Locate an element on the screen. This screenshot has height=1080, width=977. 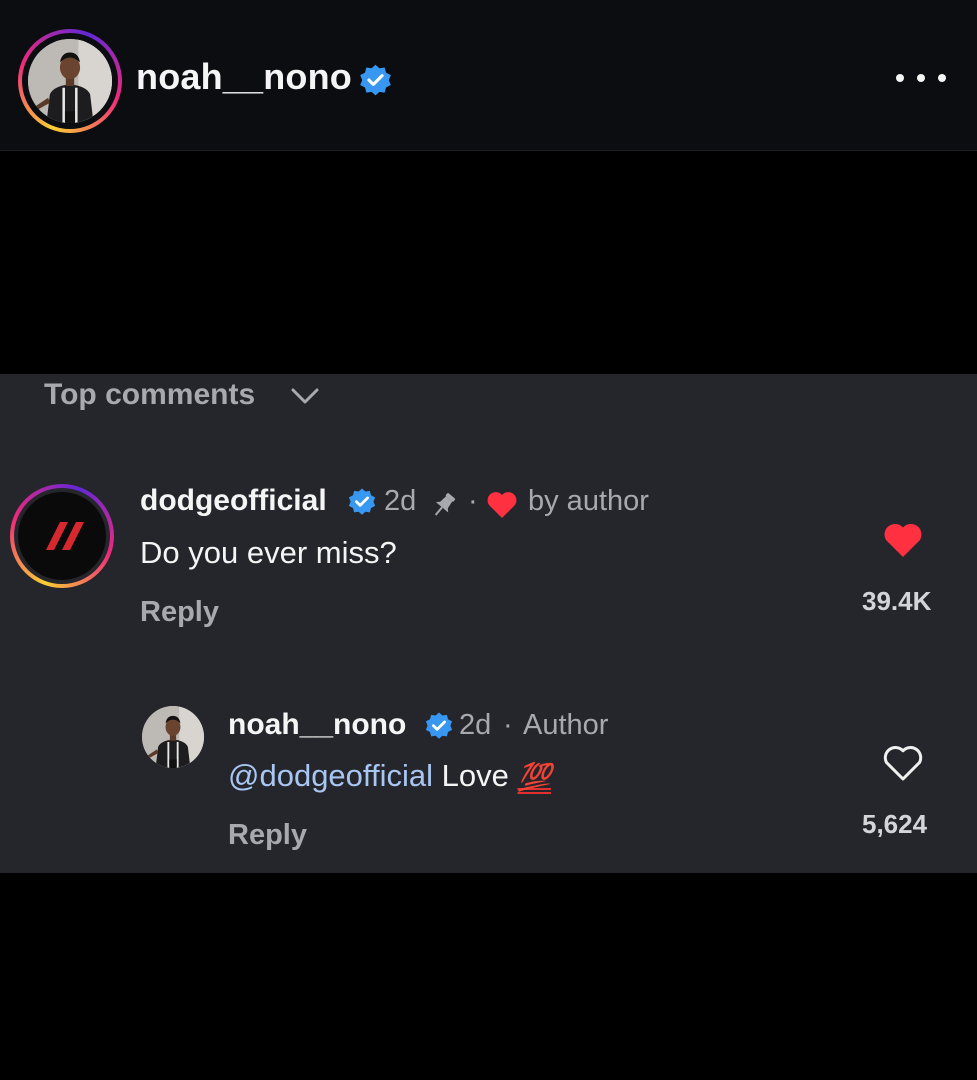
chevron-down-icon is located at coordinates (305, 396).